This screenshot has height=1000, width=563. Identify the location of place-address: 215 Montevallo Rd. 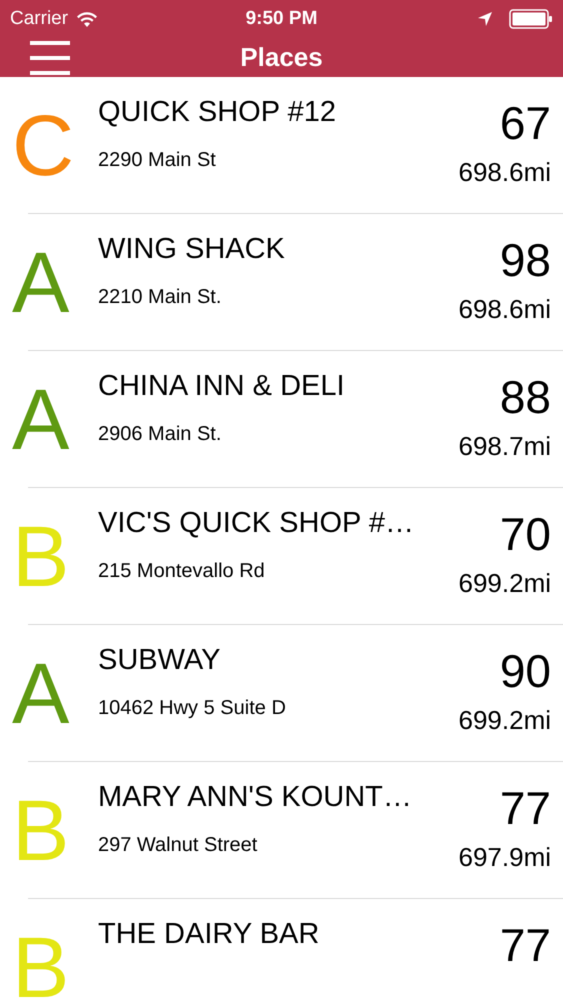
(182, 571).